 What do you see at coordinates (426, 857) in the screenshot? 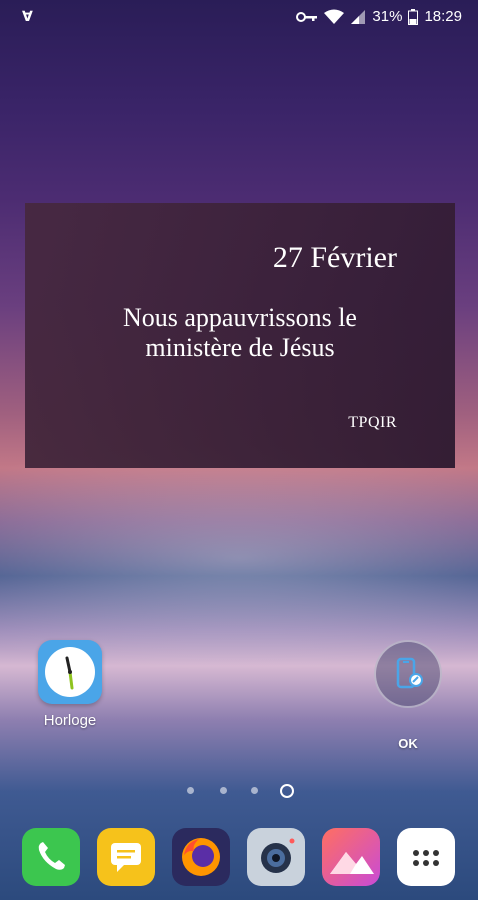
I see `apps-drawer-icon` at bounding box center [426, 857].